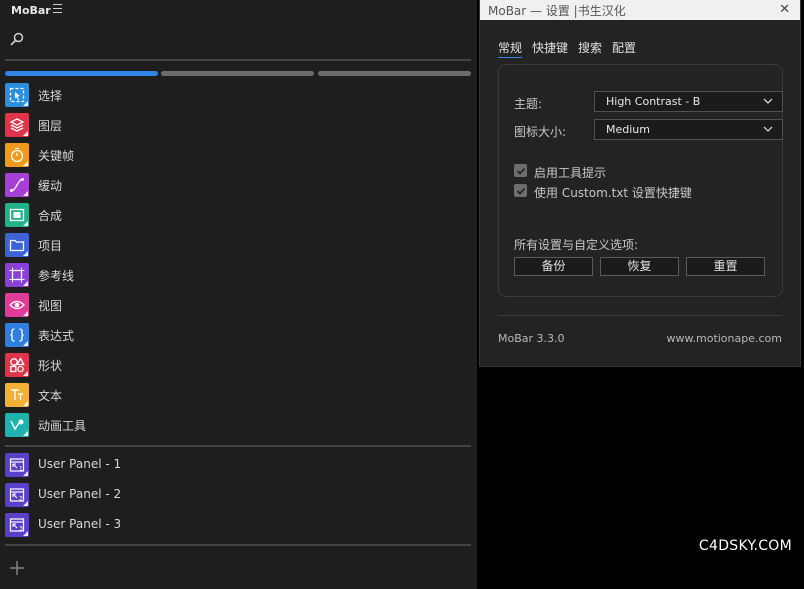  I want to click on tool-composition: 合成, so click(238, 216).